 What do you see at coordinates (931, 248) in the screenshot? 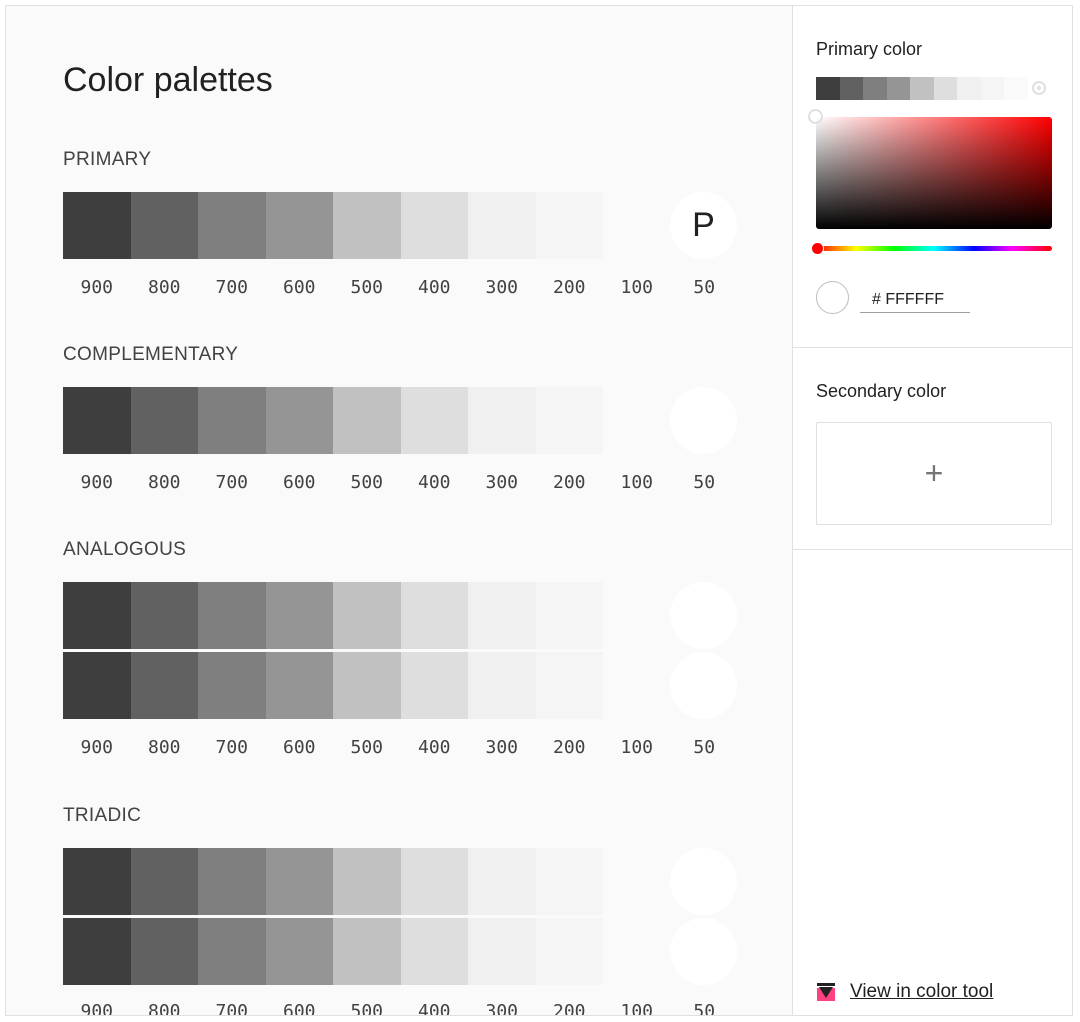
I see `hue-slider` at bounding box center [931, 248].